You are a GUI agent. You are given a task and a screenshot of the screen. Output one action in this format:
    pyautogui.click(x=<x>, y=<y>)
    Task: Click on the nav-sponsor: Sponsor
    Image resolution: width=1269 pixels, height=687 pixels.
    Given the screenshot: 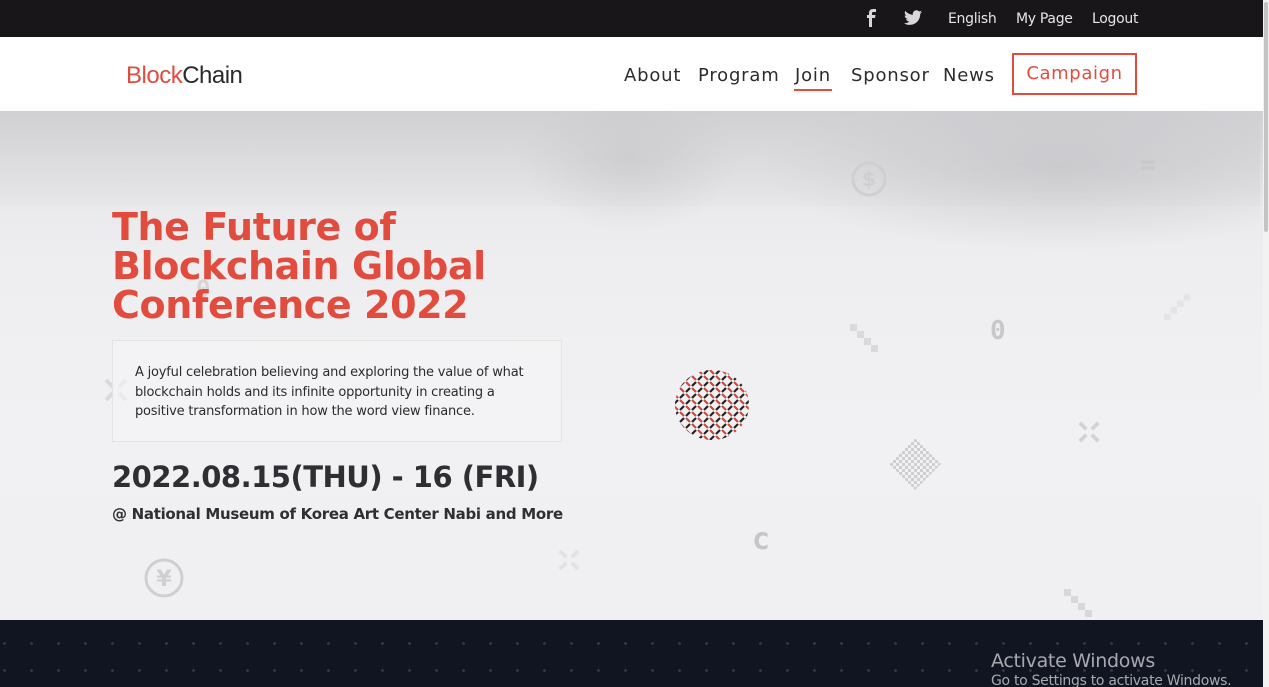 What is the action you would take?
    pyautogui.click(x=890, y=75)
    